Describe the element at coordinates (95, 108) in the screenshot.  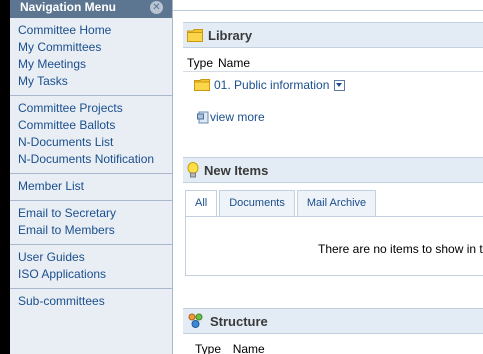
I see `nav-committee-projects: Committee Projects` at that location.